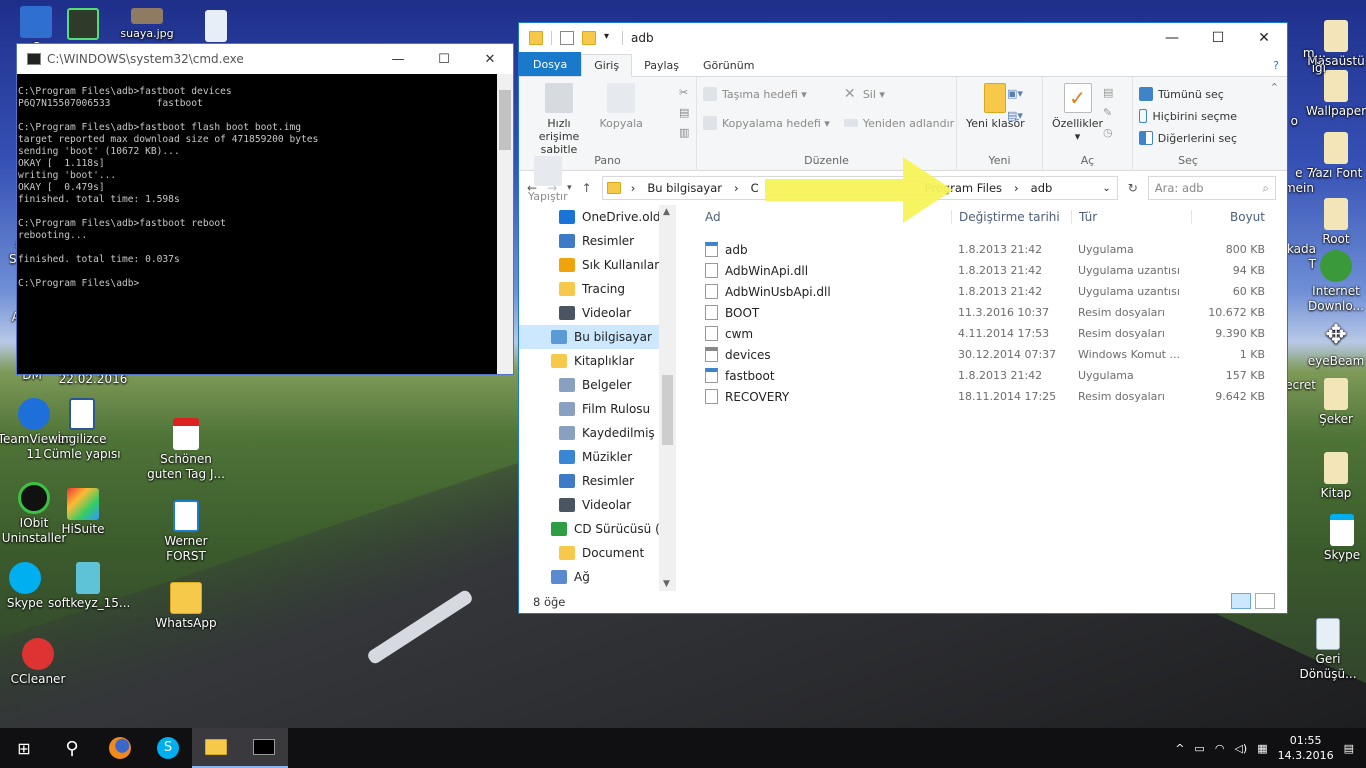 This screenshot has height=768, width=1366. I want to click on nav-item: OneDrive.old, so click(597, 217).